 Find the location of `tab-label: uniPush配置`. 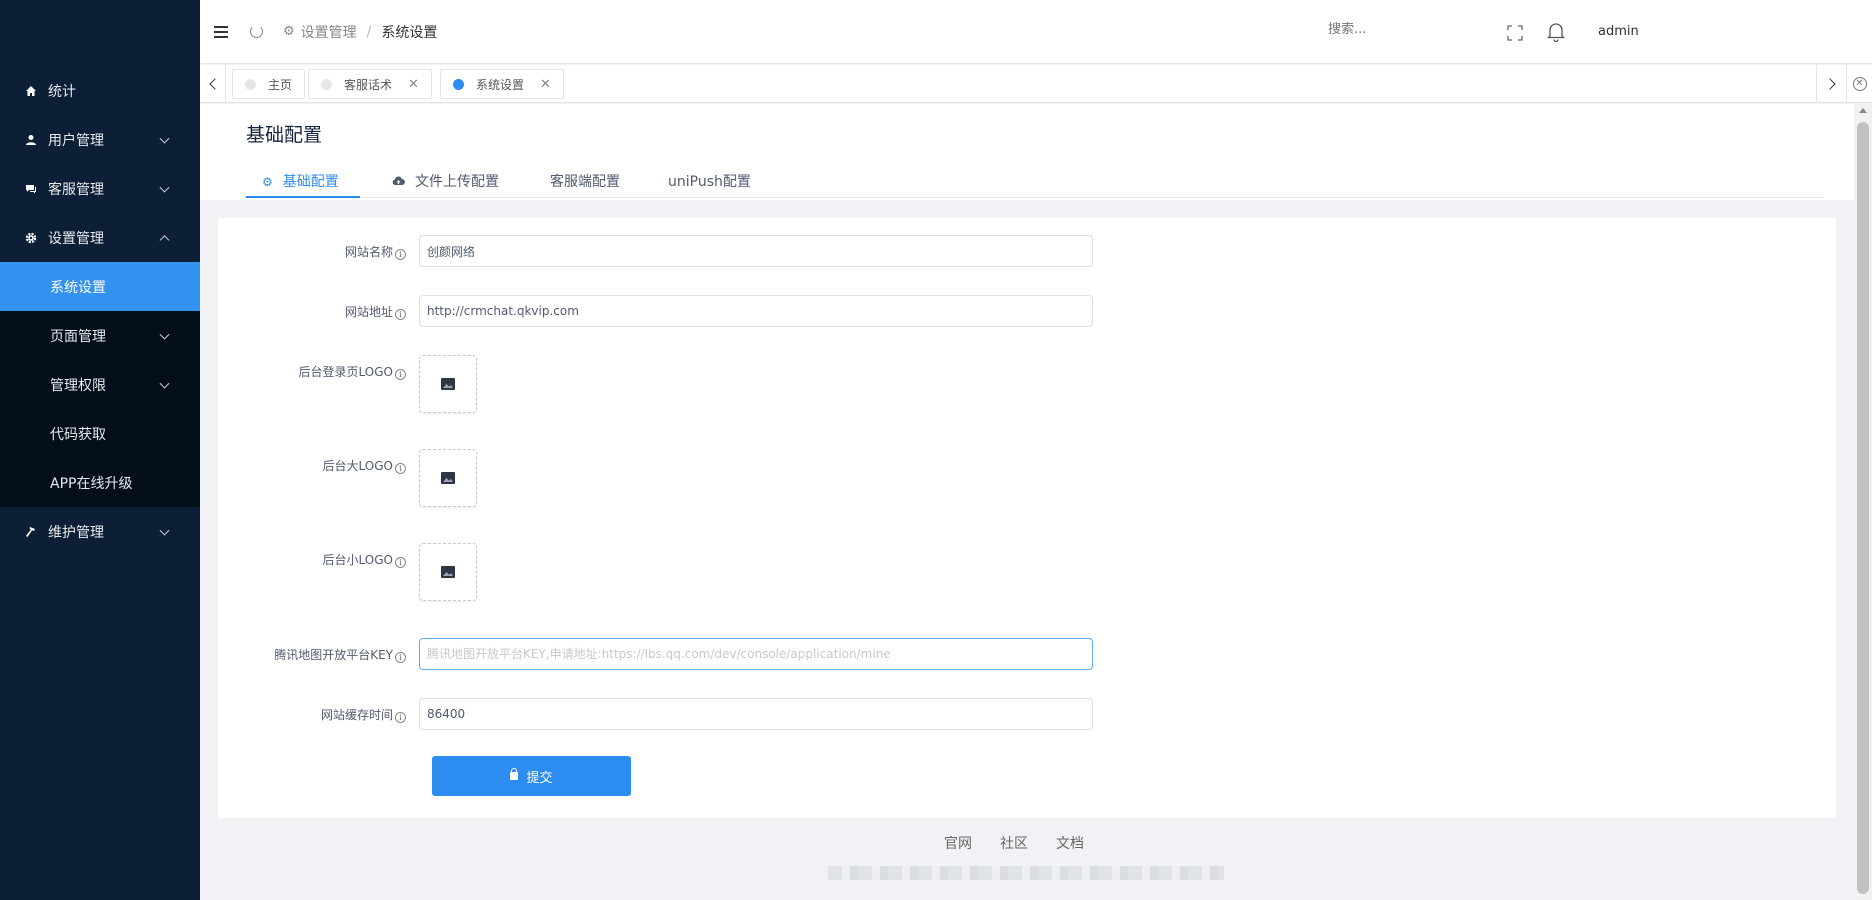

tab-label: uniPush配置 is located at coordinates (709, 182).